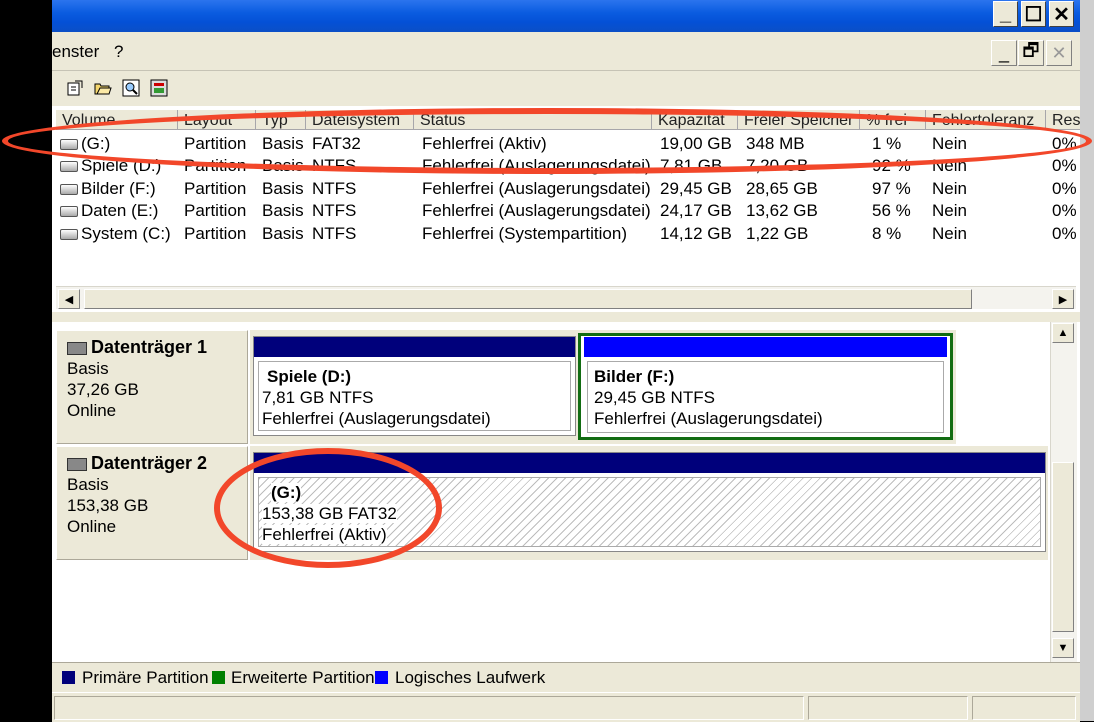  What do you see at coordinates (566, 51) in the screenshot?
I see `menu-bar: enster ?` at bounding box center [566, 51].